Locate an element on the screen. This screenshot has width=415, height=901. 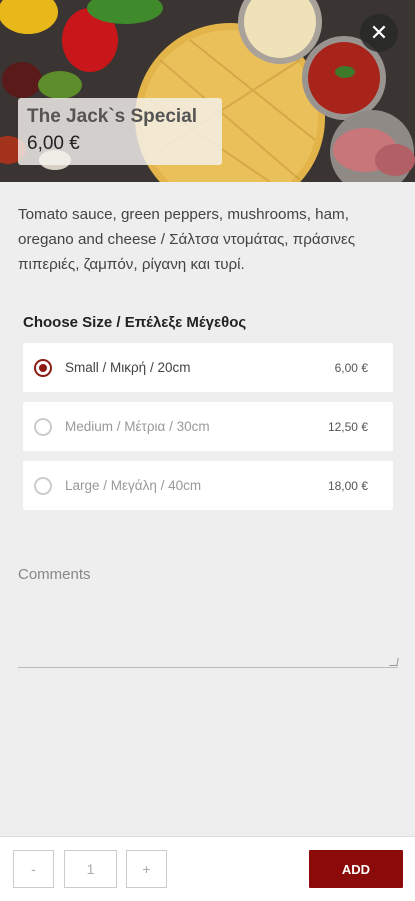
size-option-label: Large / Μεγάλη / 40cm is located at coordinates (133, 485).